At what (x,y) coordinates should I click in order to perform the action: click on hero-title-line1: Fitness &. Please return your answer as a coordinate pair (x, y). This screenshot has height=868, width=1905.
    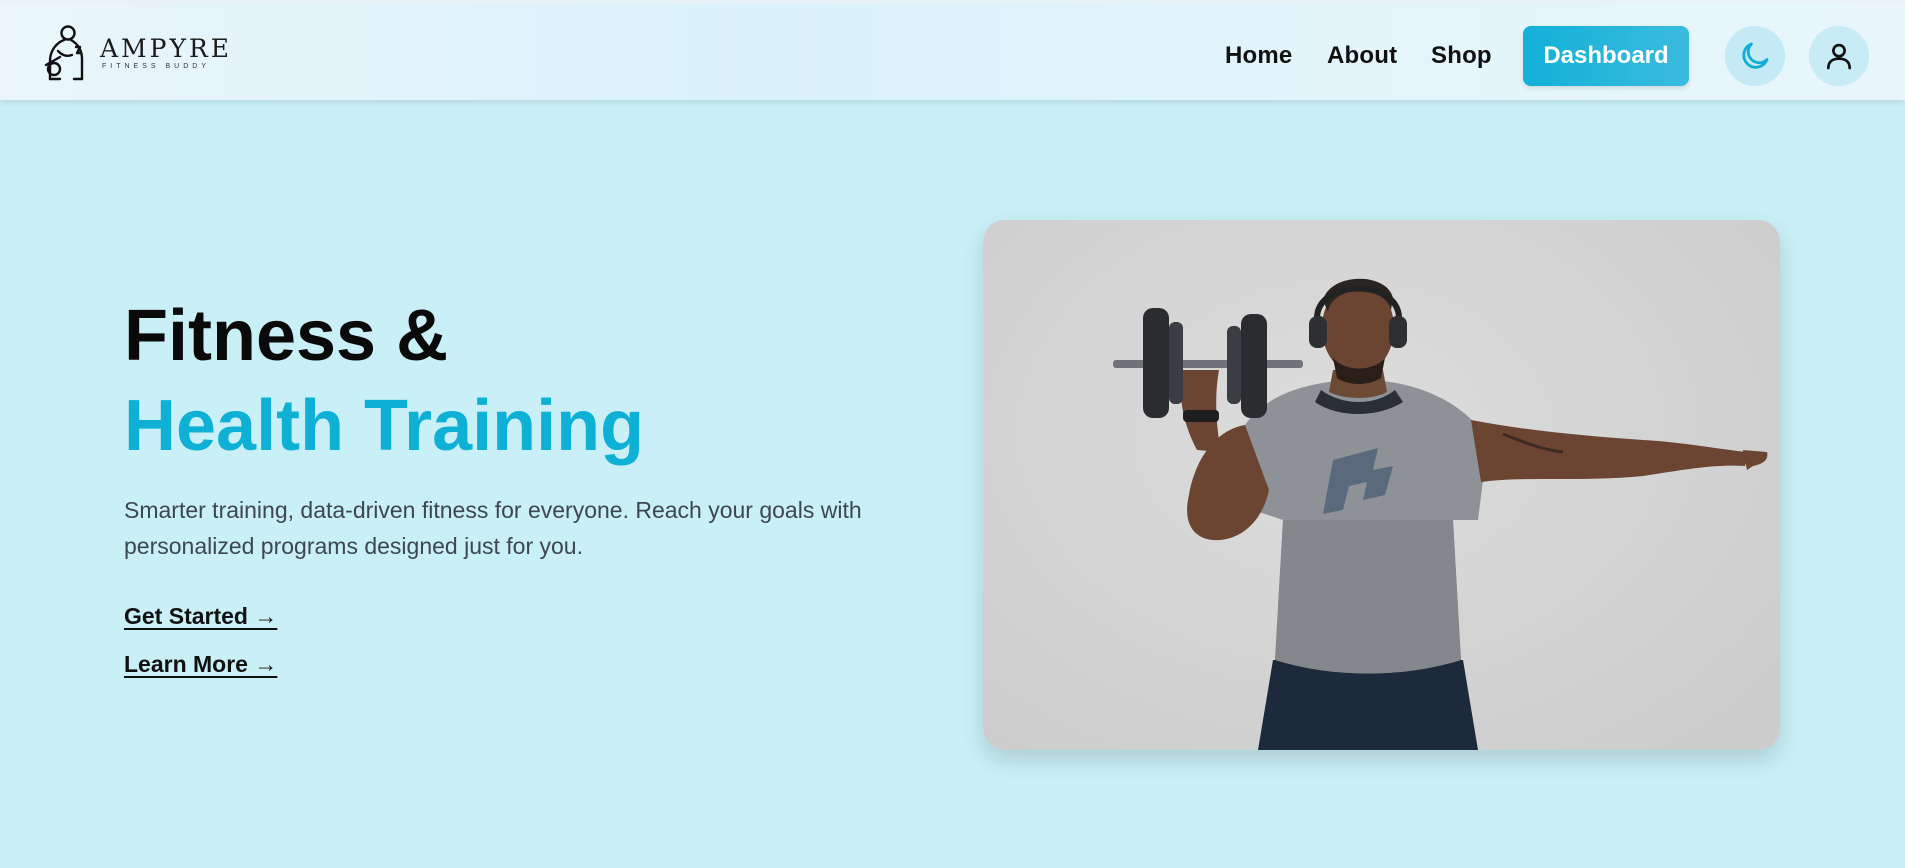
    Looking at the image, I should click on (286, 336).